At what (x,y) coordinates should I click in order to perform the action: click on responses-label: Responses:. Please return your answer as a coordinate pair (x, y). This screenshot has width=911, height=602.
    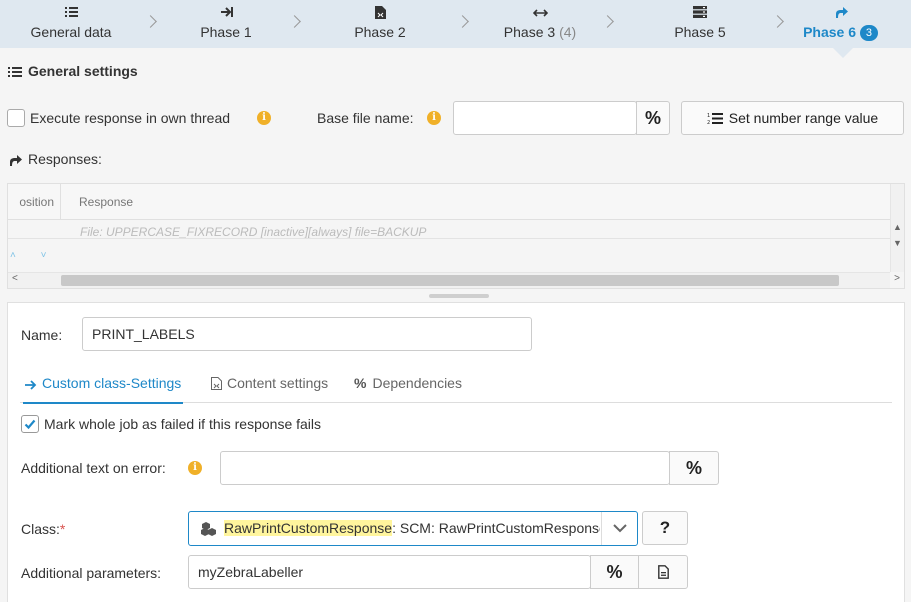
    Looking at the image, I should click on (55, 159).